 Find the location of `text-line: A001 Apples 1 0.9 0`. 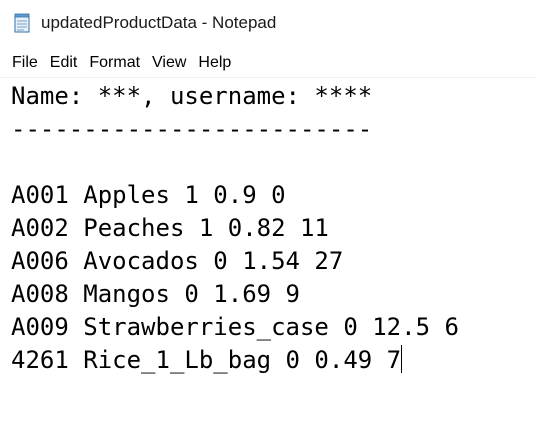

text-line: A001 Apples 1 0.9 0 is located at coordinates (148, 195).